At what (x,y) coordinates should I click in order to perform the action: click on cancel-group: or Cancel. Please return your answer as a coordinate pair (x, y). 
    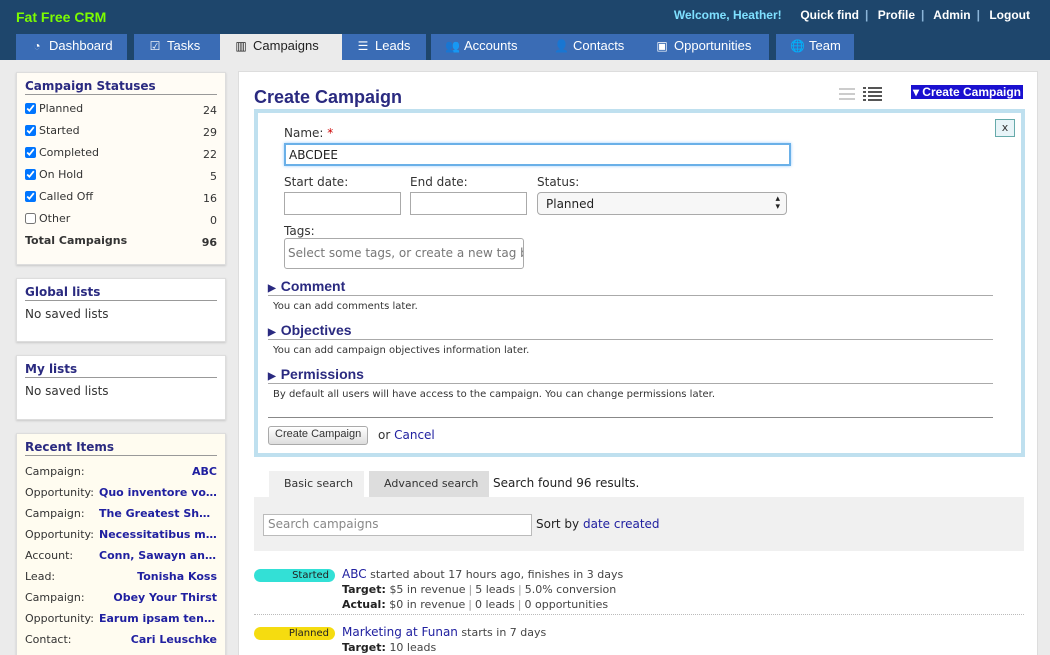
    Looking at the image, I should click on (406, 435).